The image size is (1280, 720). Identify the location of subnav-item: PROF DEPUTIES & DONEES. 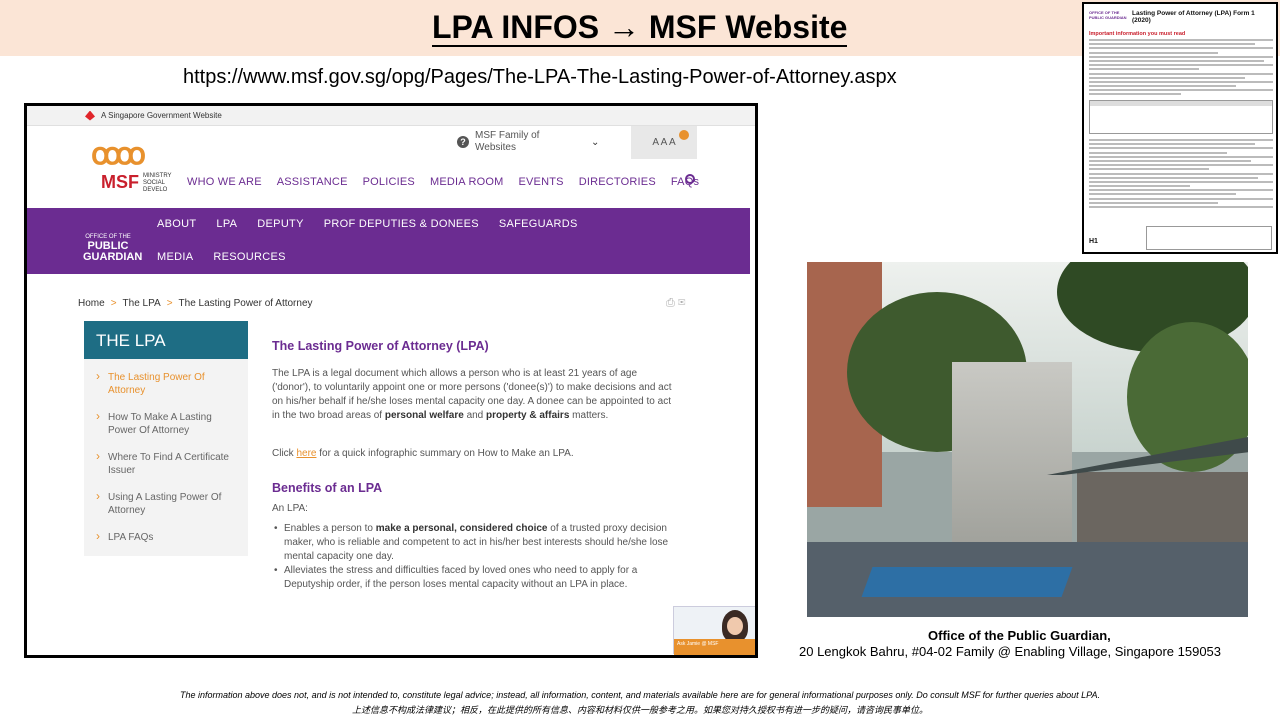
(401, 224).